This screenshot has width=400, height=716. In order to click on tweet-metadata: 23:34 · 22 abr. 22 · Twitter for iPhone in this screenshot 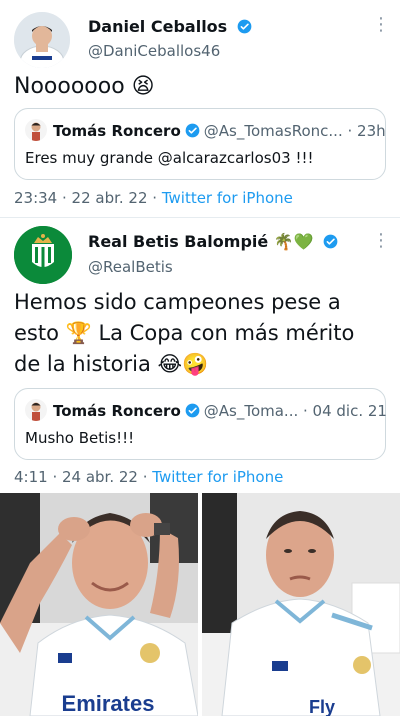, I will do `click(153, 198)`.